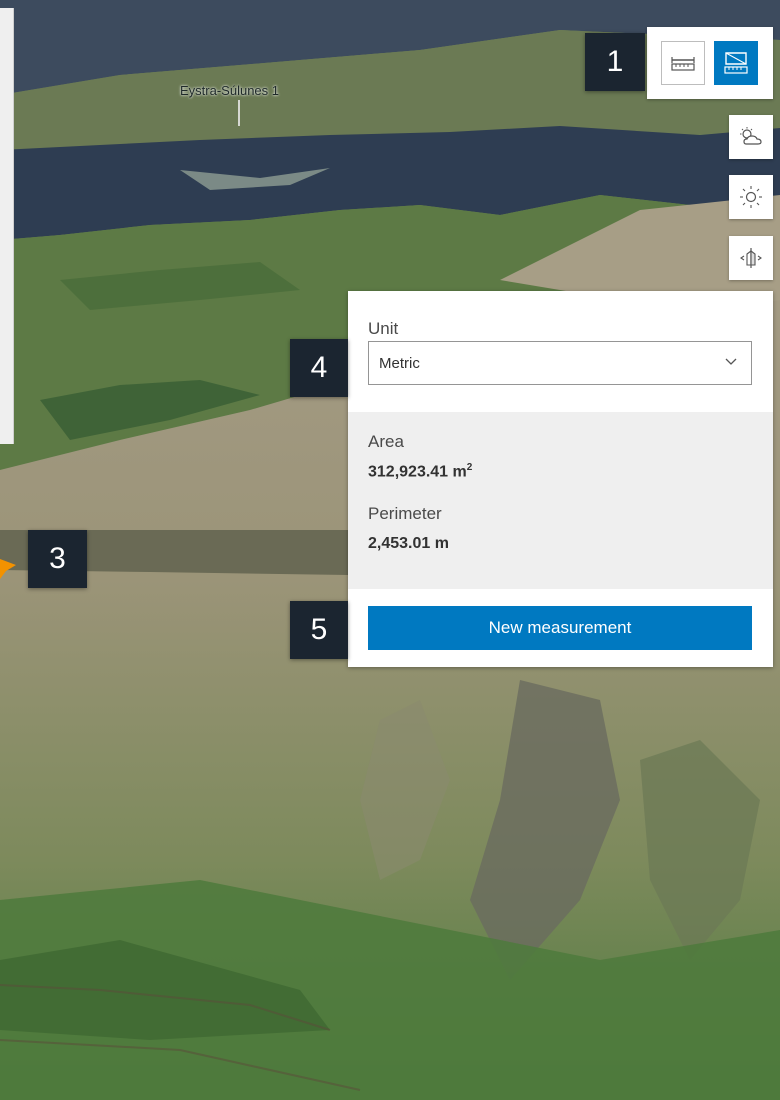 This screenshot has width=780, height=1100. I want to click on new-measurement-button: New measurement, so click(560, 628).